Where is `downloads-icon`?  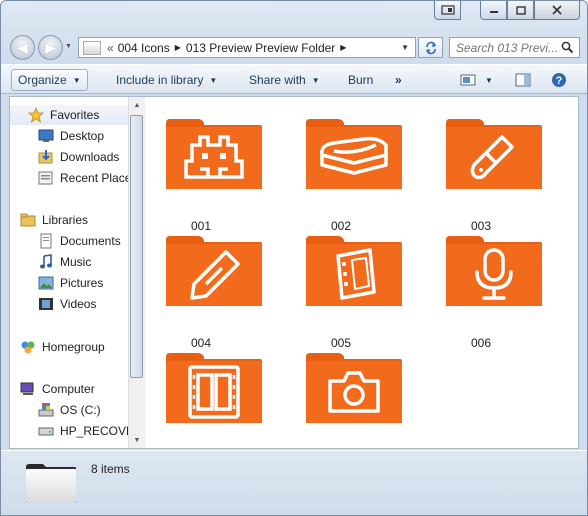
downloads-icon is located at coordinates (46, 157).